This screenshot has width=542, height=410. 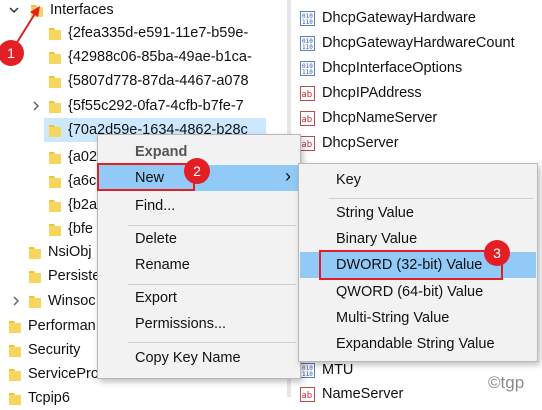 I want to click on tree-item-label: {5f55c292-0fa7-4cfb-b7fe-7, so click(x=156, y=106).